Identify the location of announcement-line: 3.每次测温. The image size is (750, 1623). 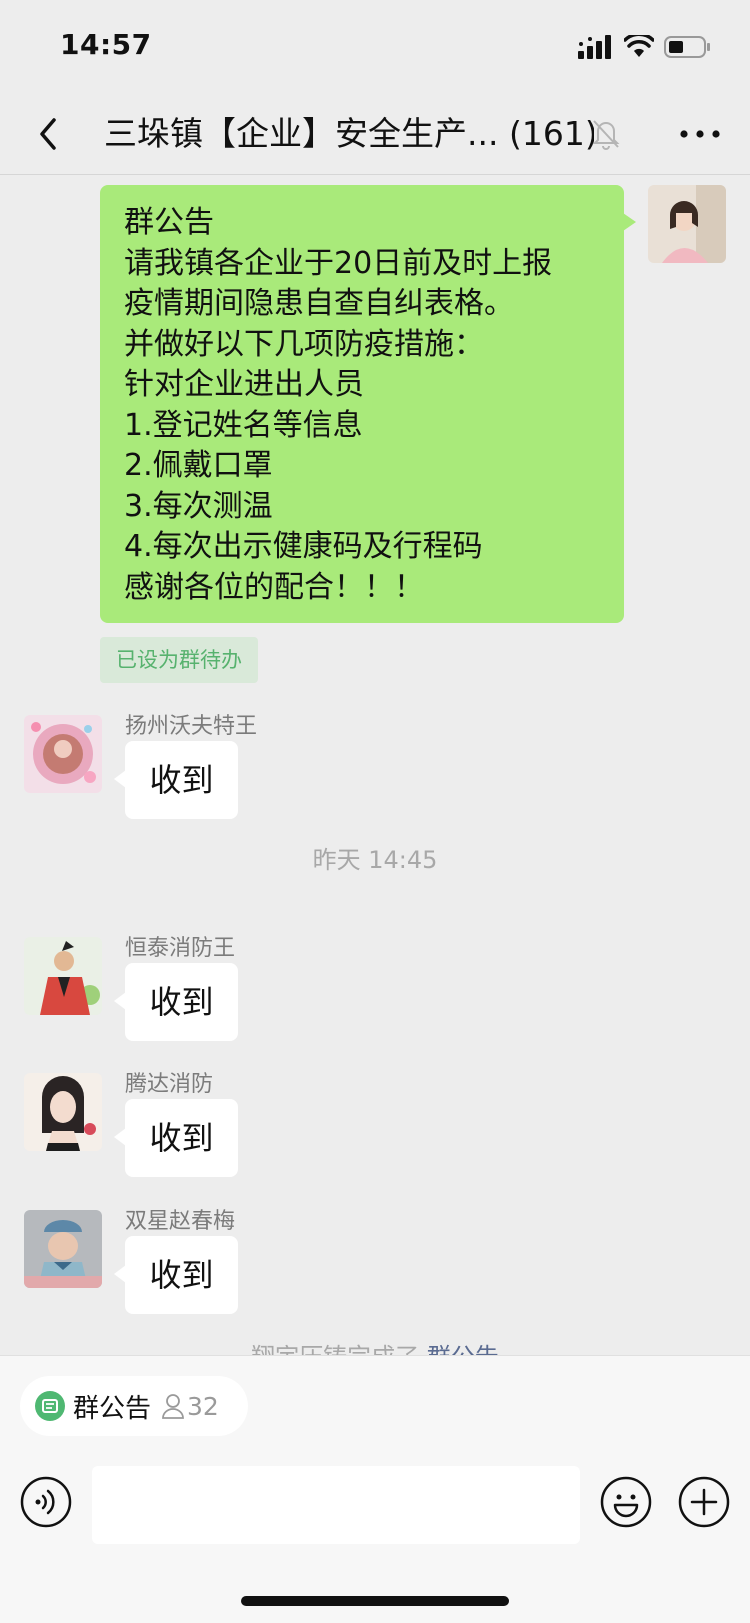
(198, 506).